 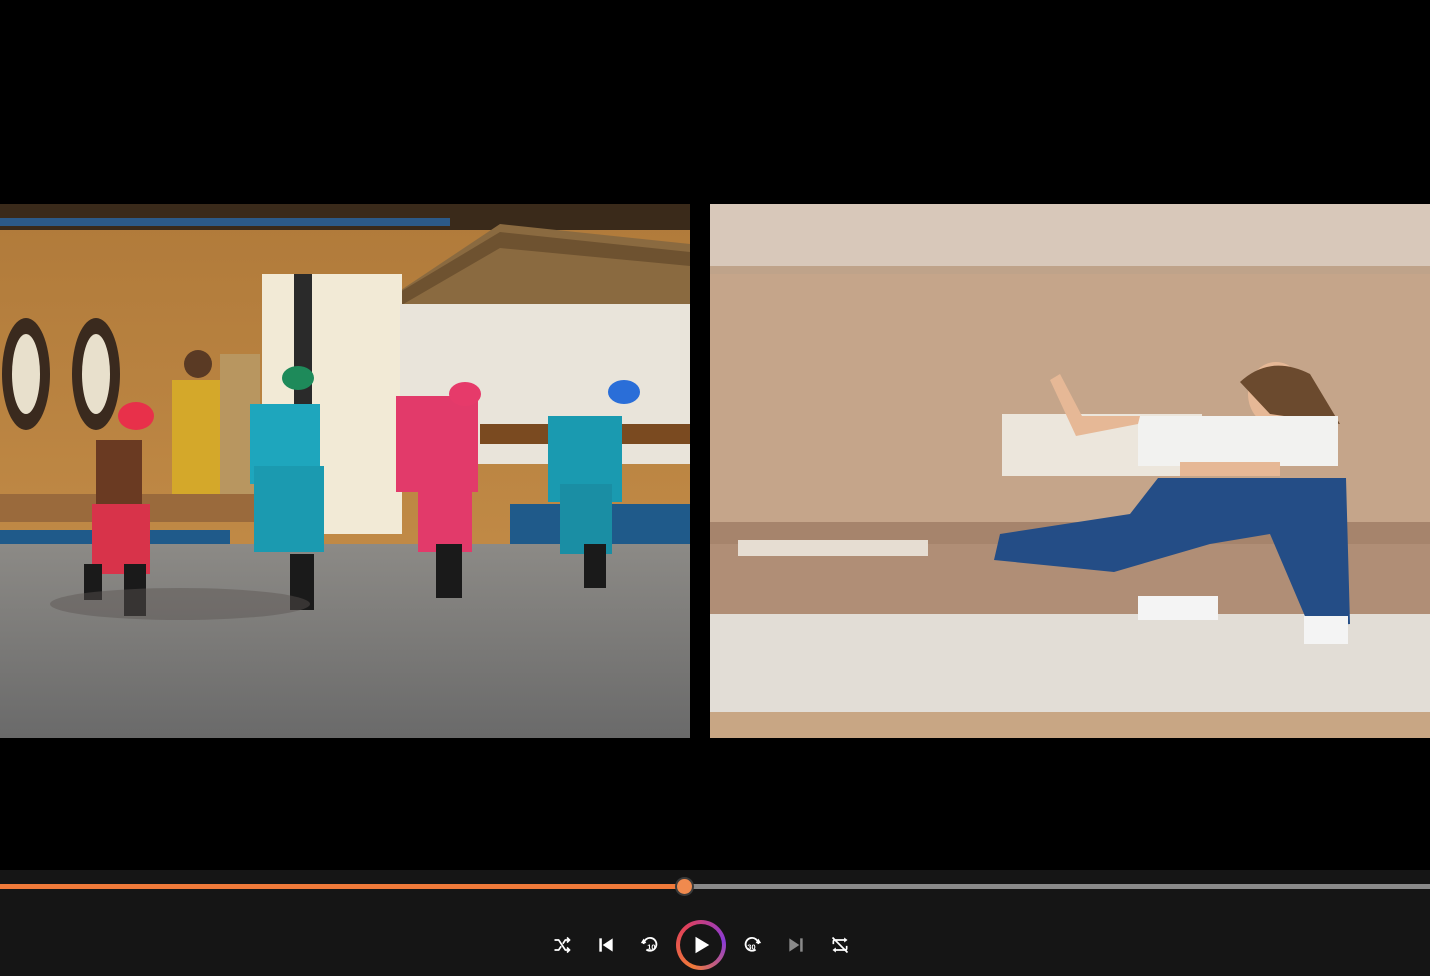 What do you see at coordinates (715, 886) in the screenshot?
I see `seek-bar` at bounding box center [715, 886].